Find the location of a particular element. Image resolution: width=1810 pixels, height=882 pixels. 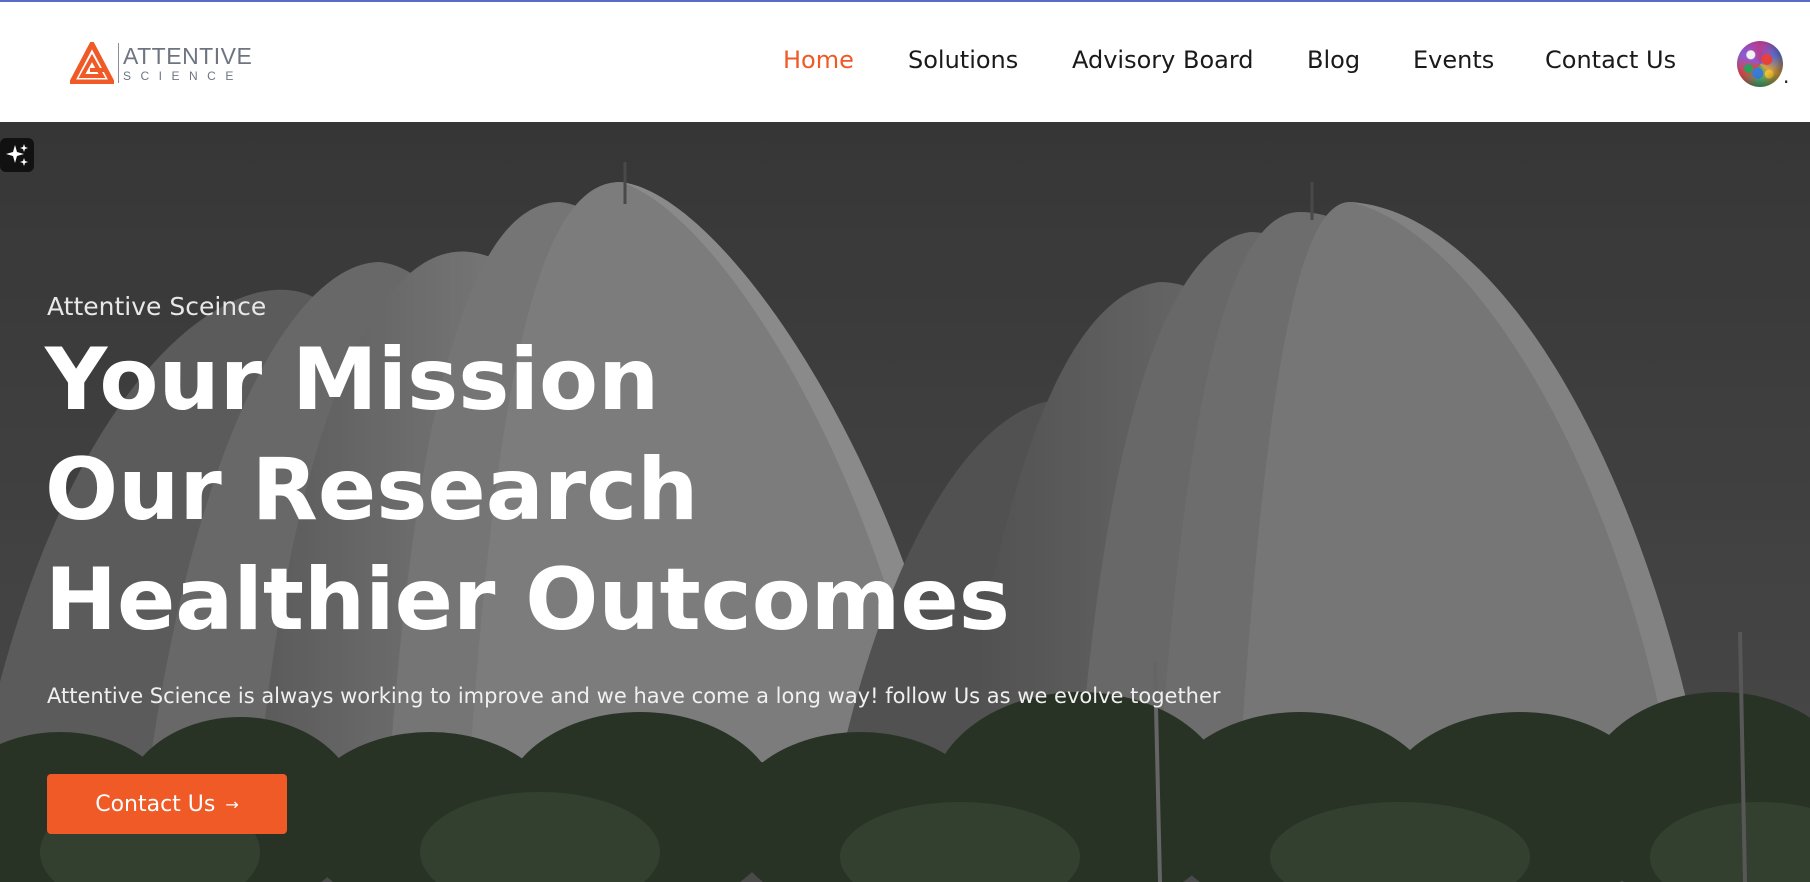

hero-headline-line-1: Your Mission is located at coordinates (352, 380).